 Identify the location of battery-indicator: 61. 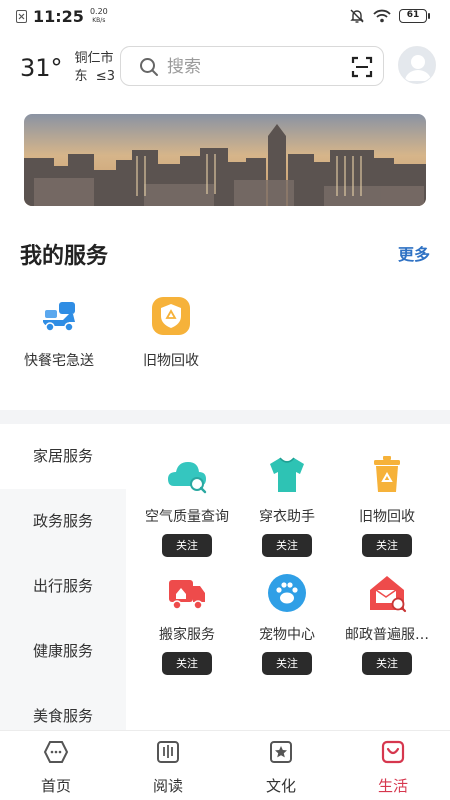
(414, 16).